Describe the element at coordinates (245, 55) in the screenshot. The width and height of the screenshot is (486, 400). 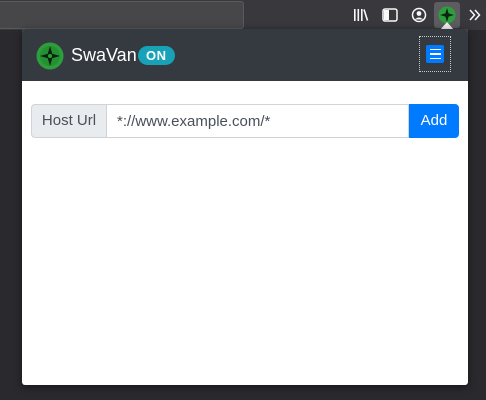
I see `popup-header: SwaVan ON` at that location.